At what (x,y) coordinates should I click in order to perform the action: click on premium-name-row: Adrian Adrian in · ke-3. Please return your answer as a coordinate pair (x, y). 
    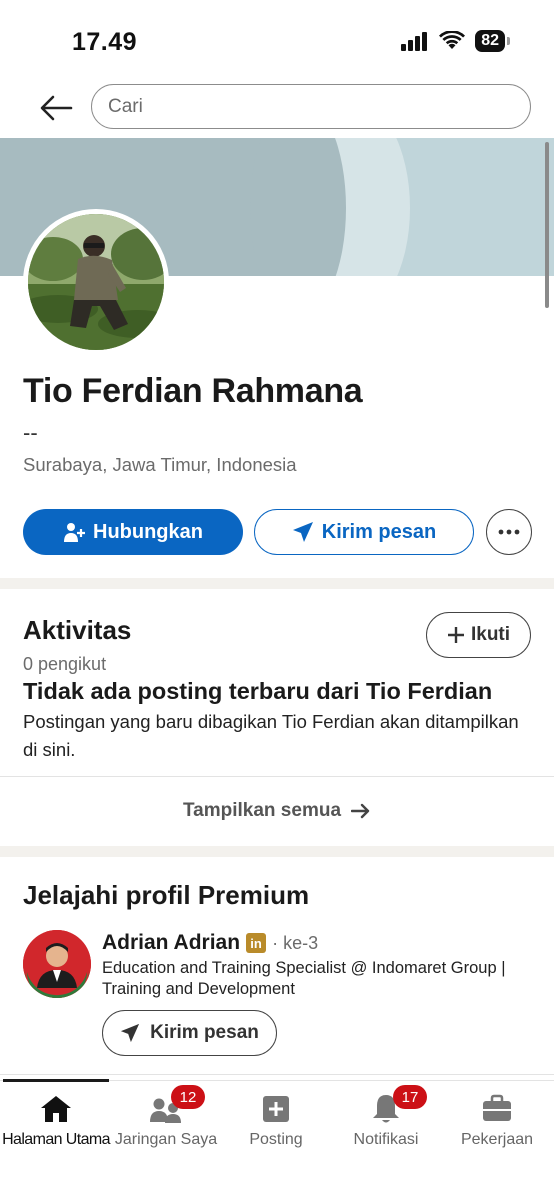
    Looking at the image, I should click on (210, 943).